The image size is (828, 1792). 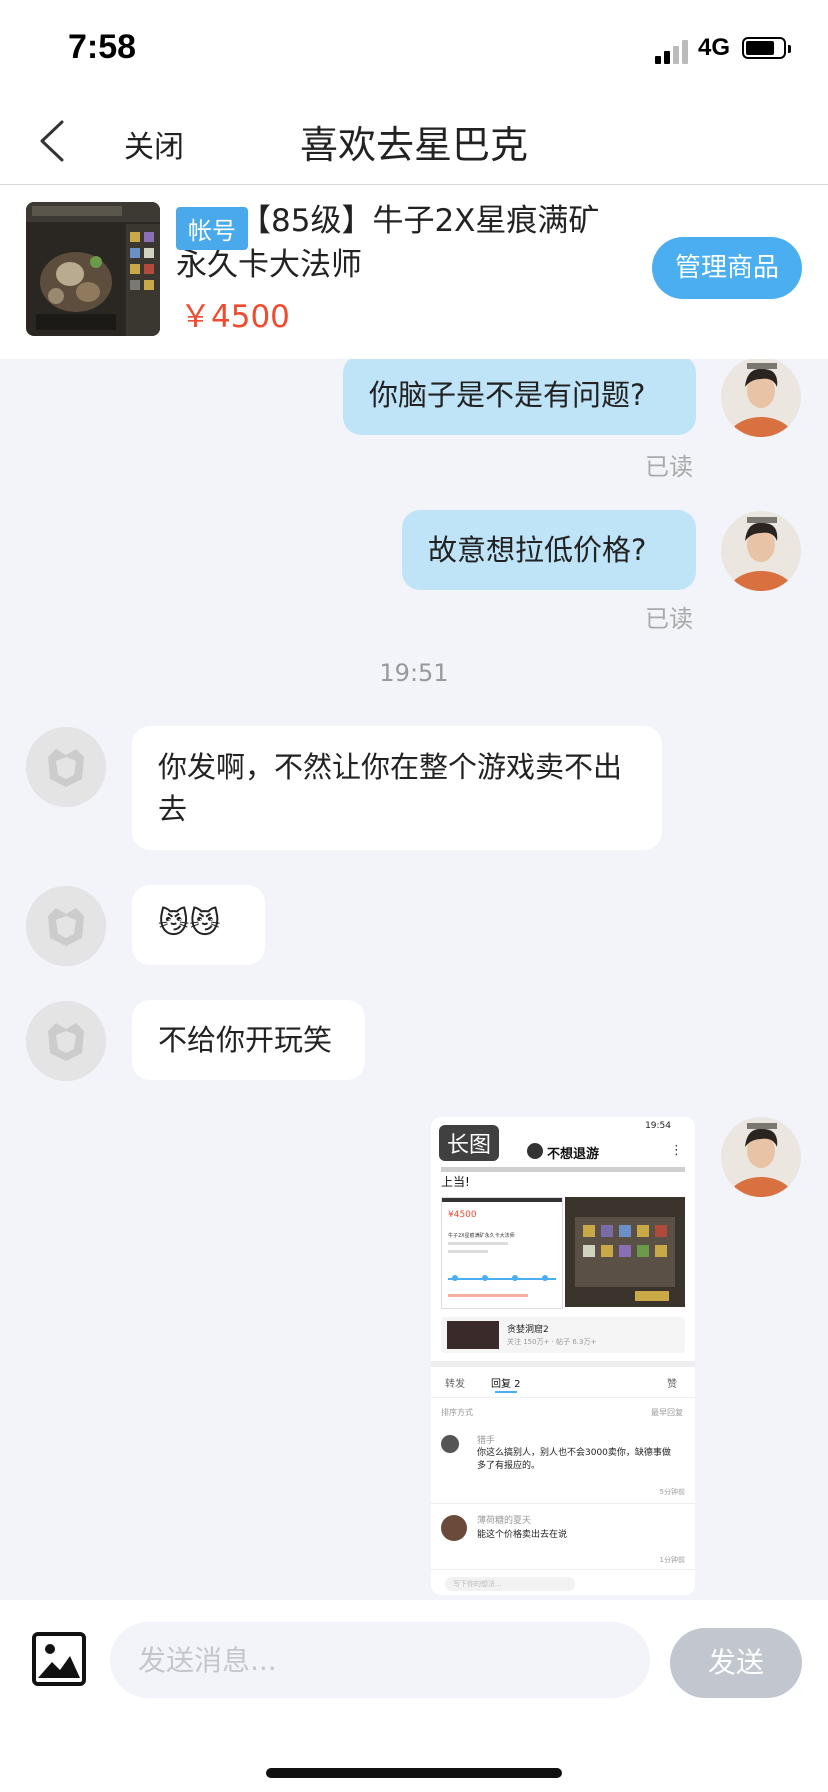 I want to click on battery-icon, so click(x=767, y=49).